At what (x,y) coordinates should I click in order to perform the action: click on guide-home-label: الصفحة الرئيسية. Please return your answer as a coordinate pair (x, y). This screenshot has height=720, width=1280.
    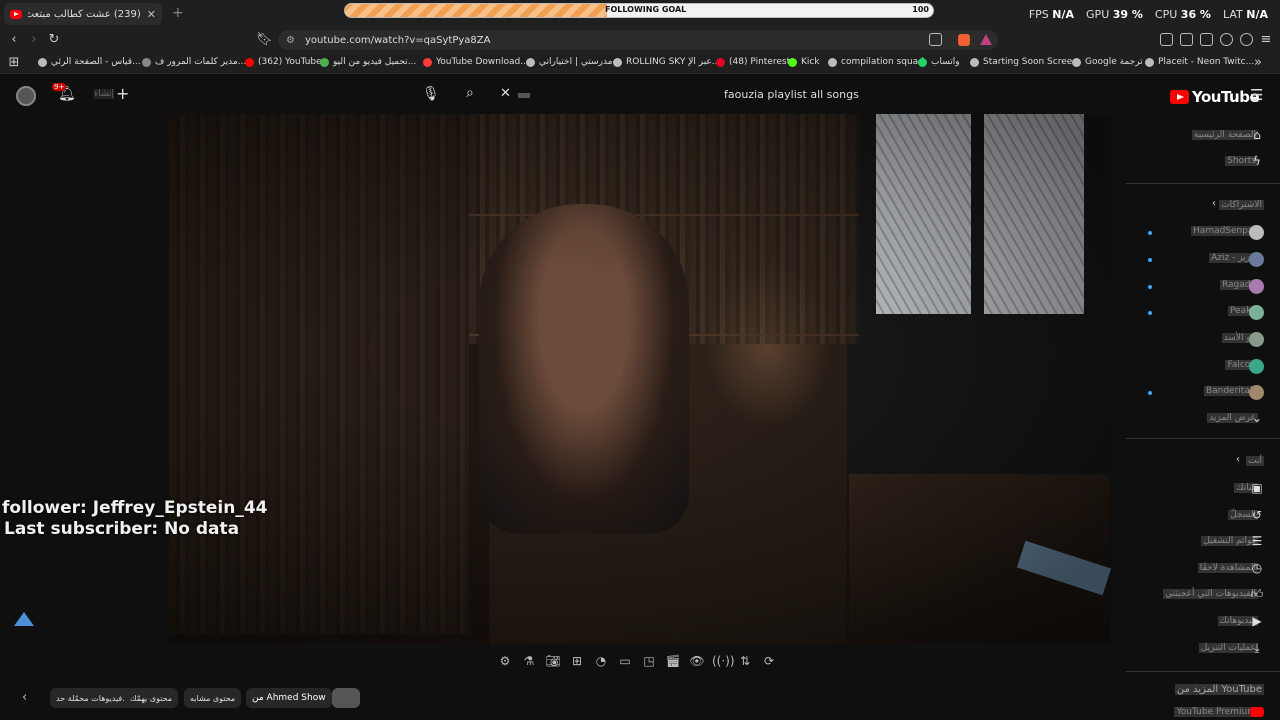
    Looking at the image, I should click on (1224, 135).